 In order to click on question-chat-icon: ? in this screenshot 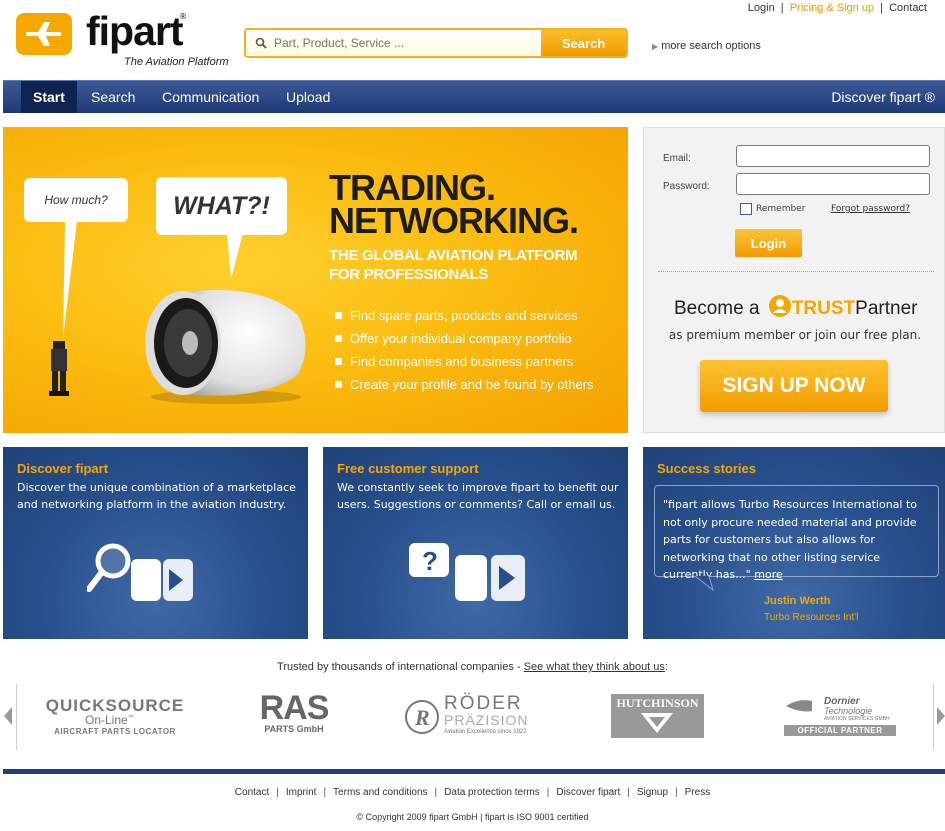, I will do `click(467, 572)`.